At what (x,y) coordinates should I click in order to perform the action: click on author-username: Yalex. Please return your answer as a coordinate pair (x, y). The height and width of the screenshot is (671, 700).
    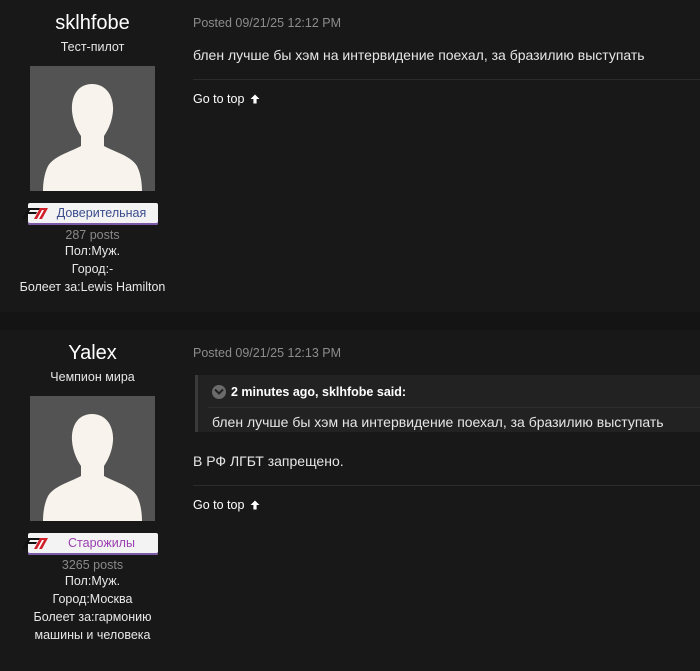
    Looking at the image, I should click on (92, 353).